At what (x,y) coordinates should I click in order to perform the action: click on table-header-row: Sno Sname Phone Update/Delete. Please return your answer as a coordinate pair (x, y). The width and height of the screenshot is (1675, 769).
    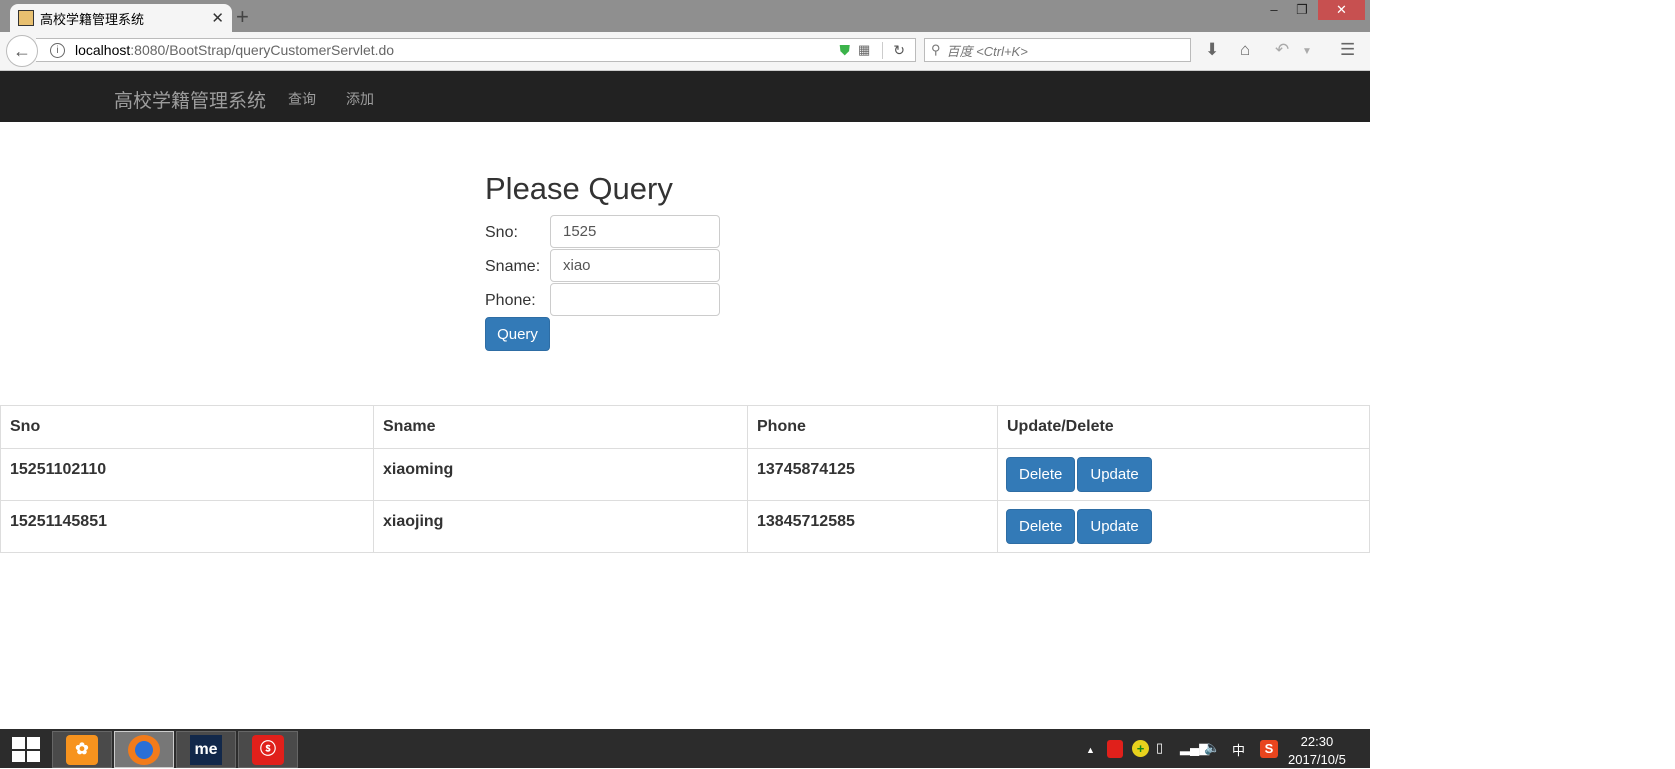
    Looking at the image, I should click on (685, 427).